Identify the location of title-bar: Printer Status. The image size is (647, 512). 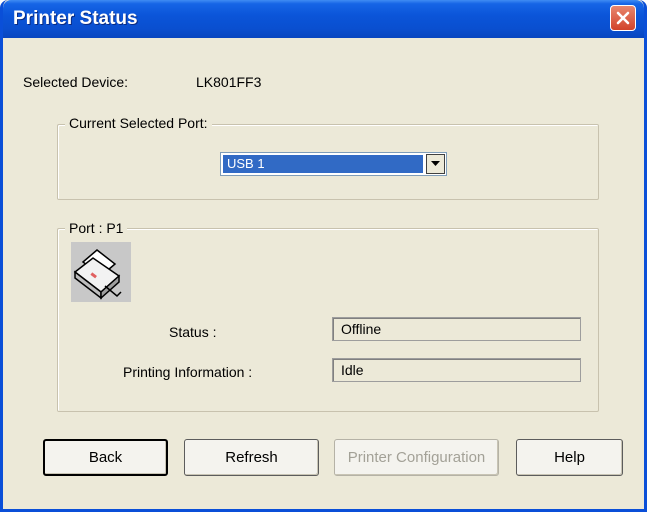
(323, 19).